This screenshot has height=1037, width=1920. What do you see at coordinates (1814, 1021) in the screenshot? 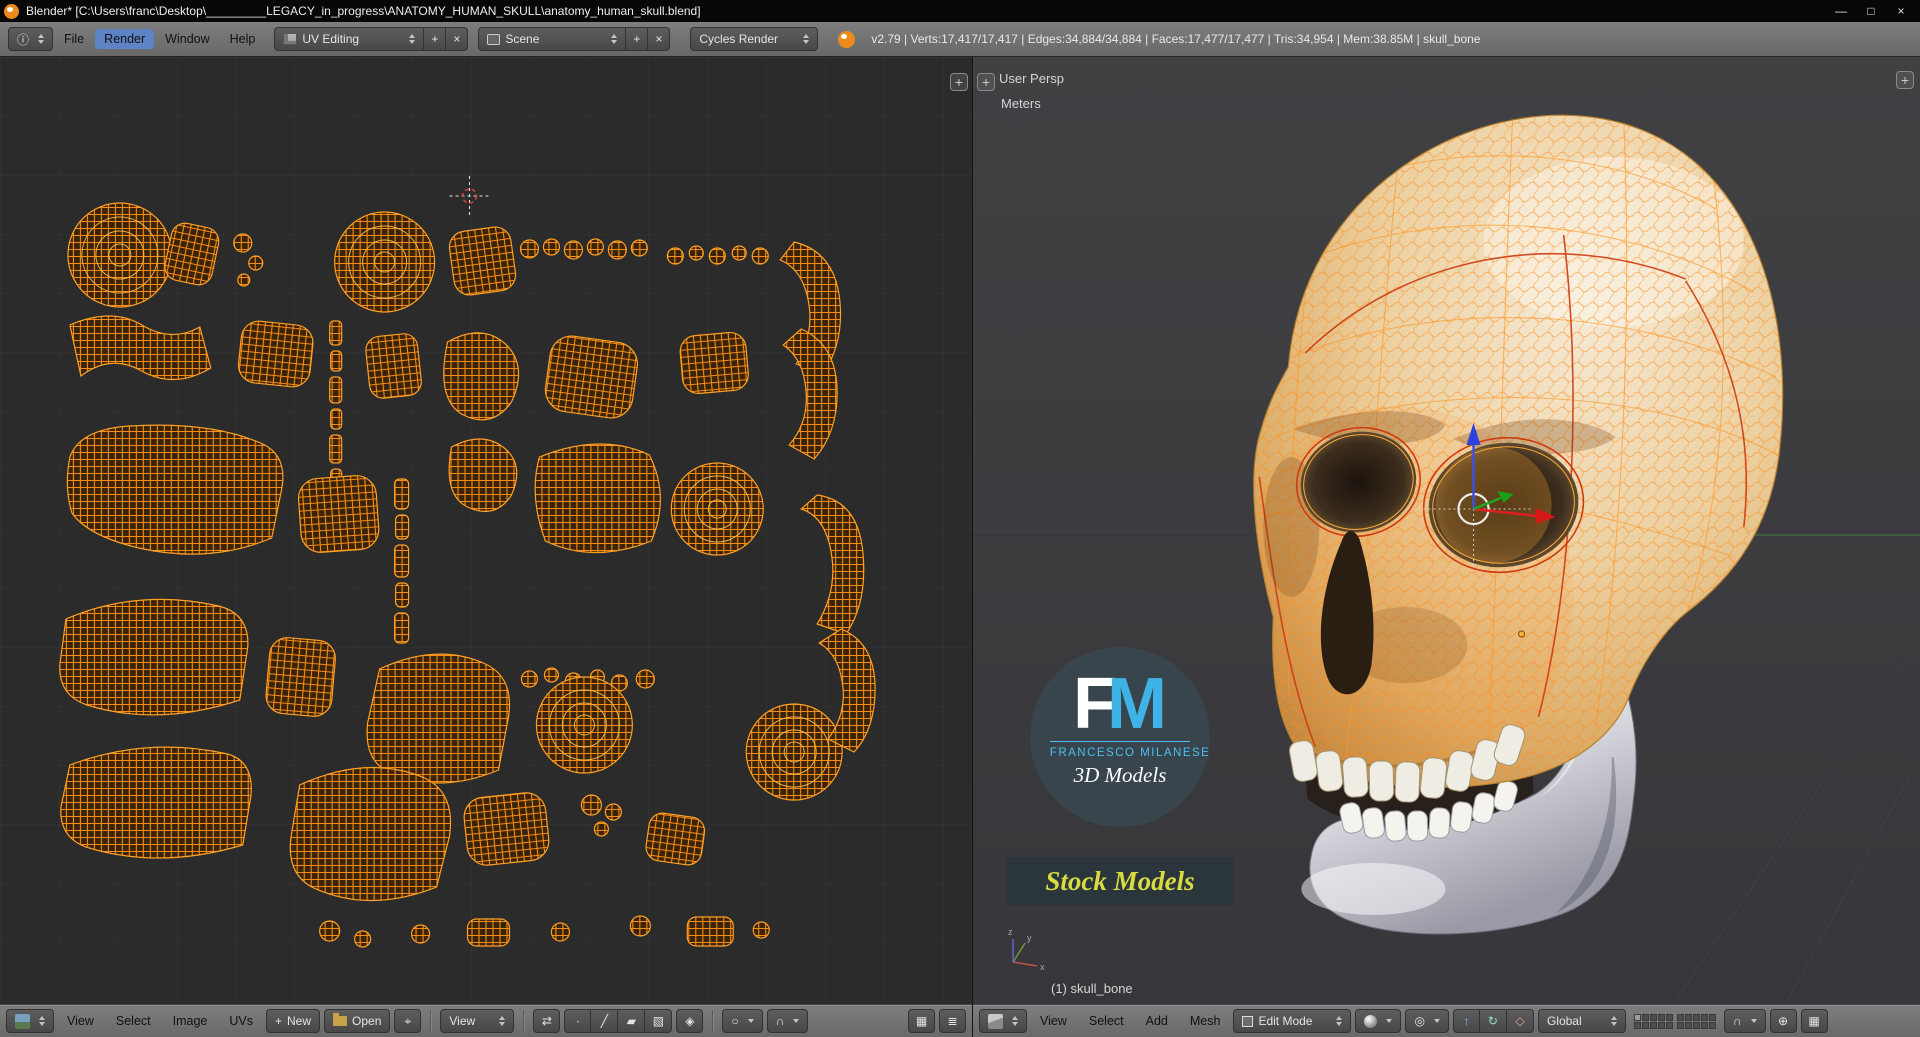
I see `render-preview-icon: ▦` at bounding box center [1814, 1021].